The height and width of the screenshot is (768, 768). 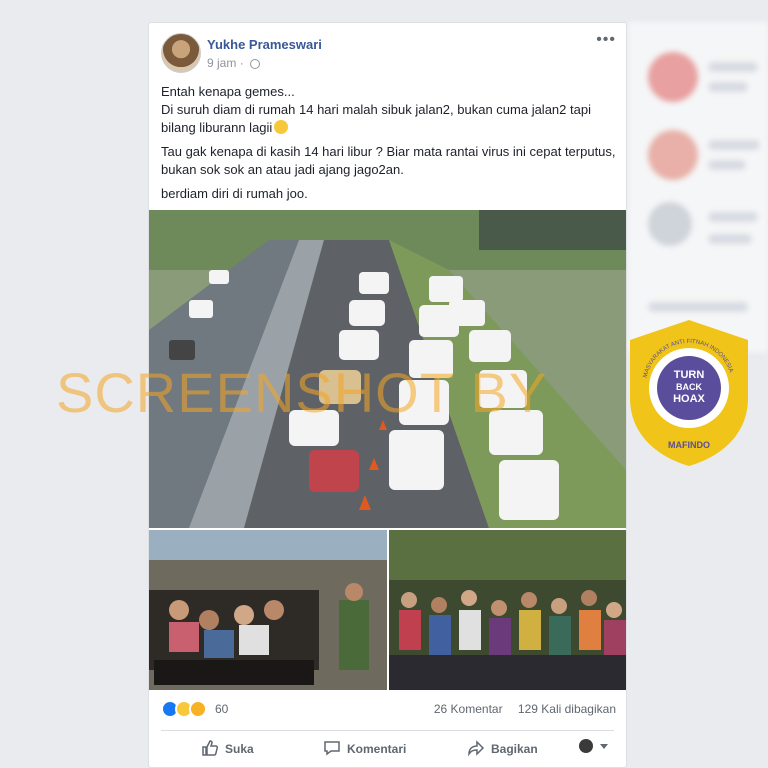 What do you see at coordinates (239, 749) in the screenshot?
I see `like-label: Suka` at bounding box center [239, 749].